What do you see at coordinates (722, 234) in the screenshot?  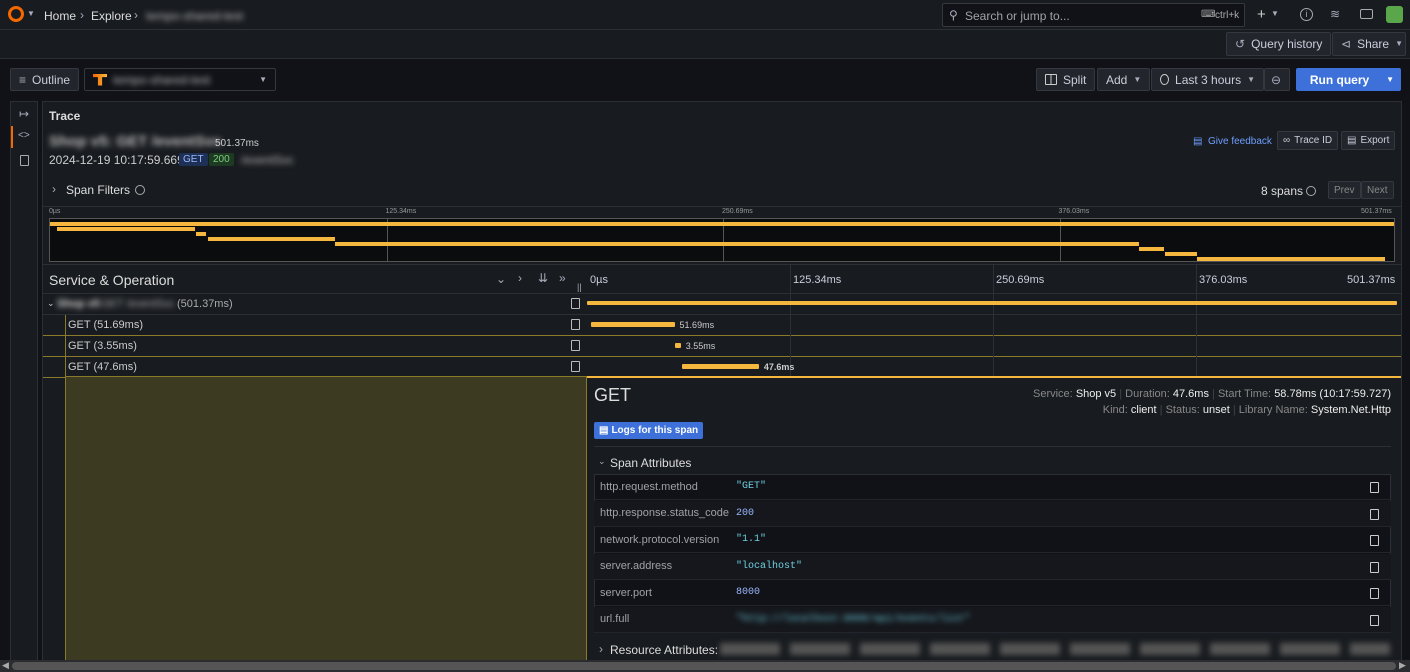 I see `trace-minimap: 0µs 125.34ms 250.69ms 376.03ms 501.37ms` at bounding box center [722, 234].